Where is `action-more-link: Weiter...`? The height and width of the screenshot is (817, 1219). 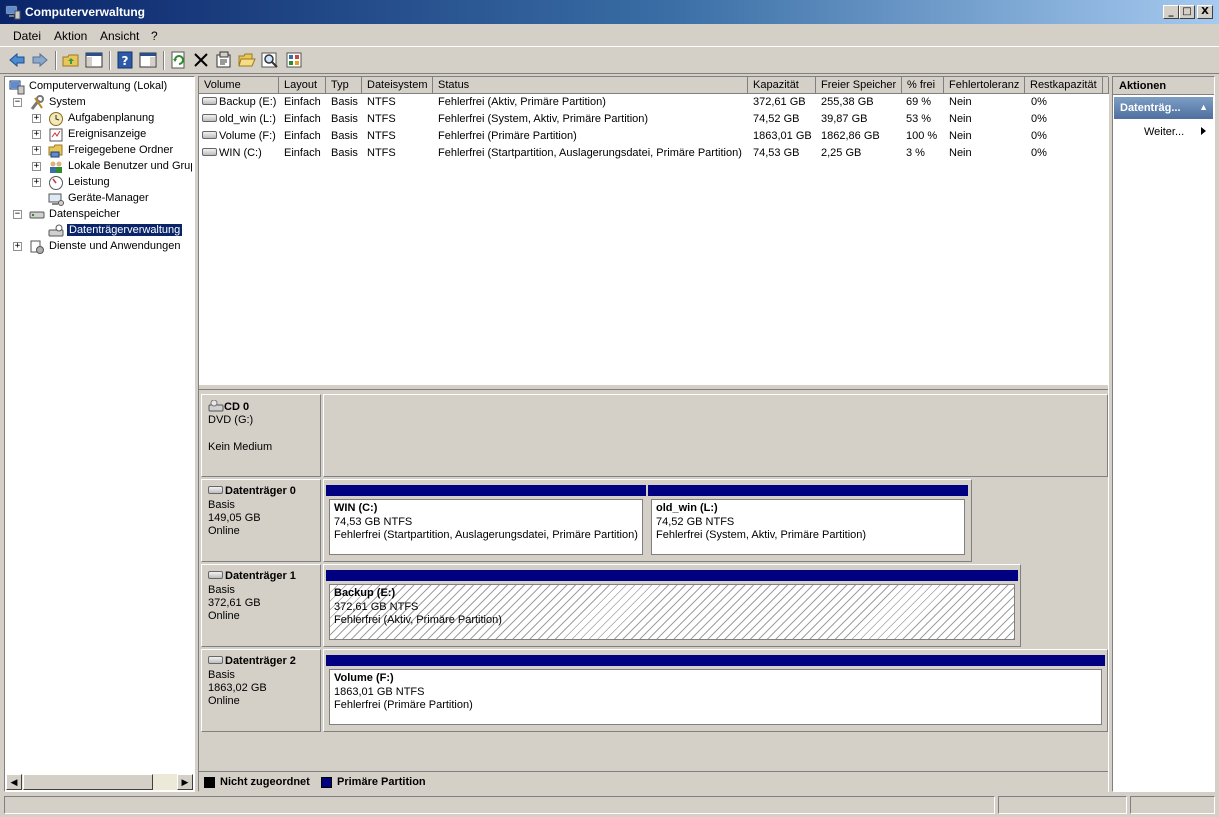
action-more-link: Weiter... is located at coordinates (1164, 132).